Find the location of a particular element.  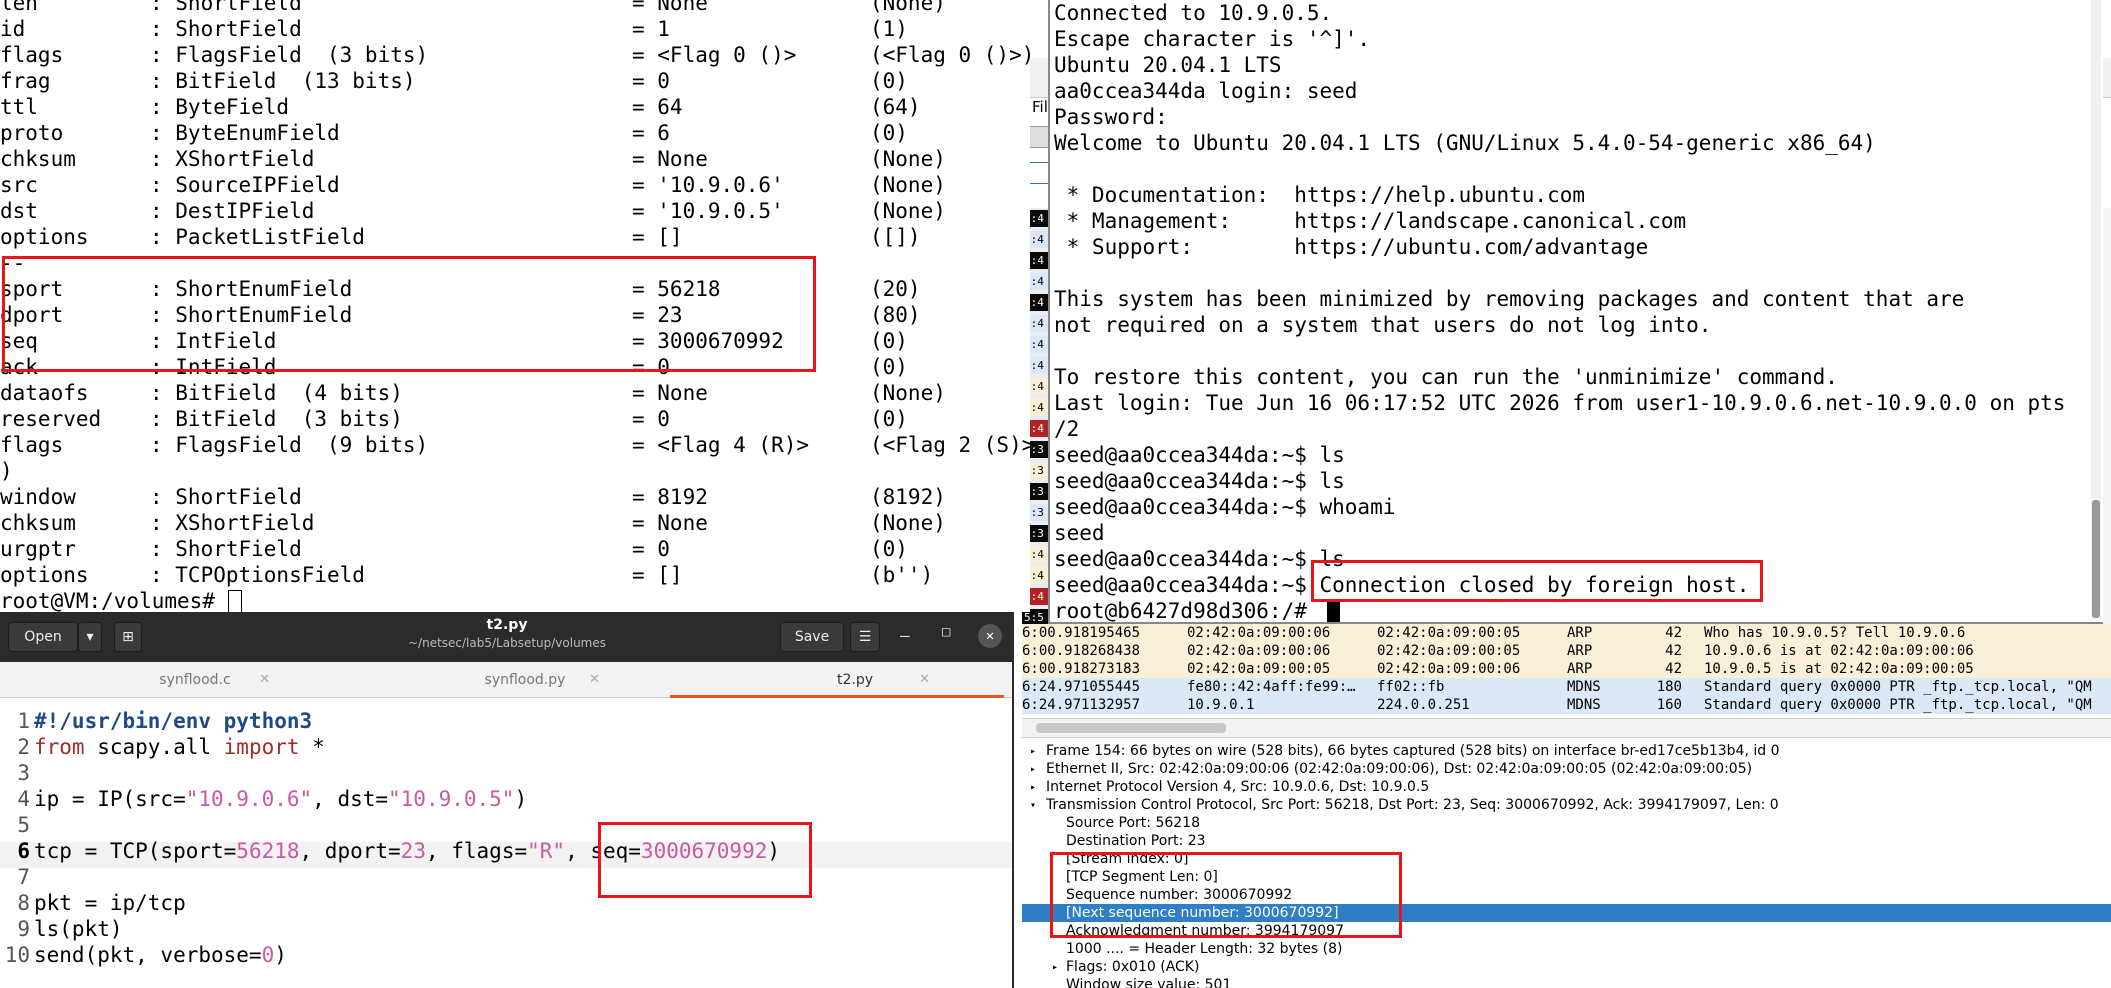

toolbar-button is located at coordinates (1038, 137).